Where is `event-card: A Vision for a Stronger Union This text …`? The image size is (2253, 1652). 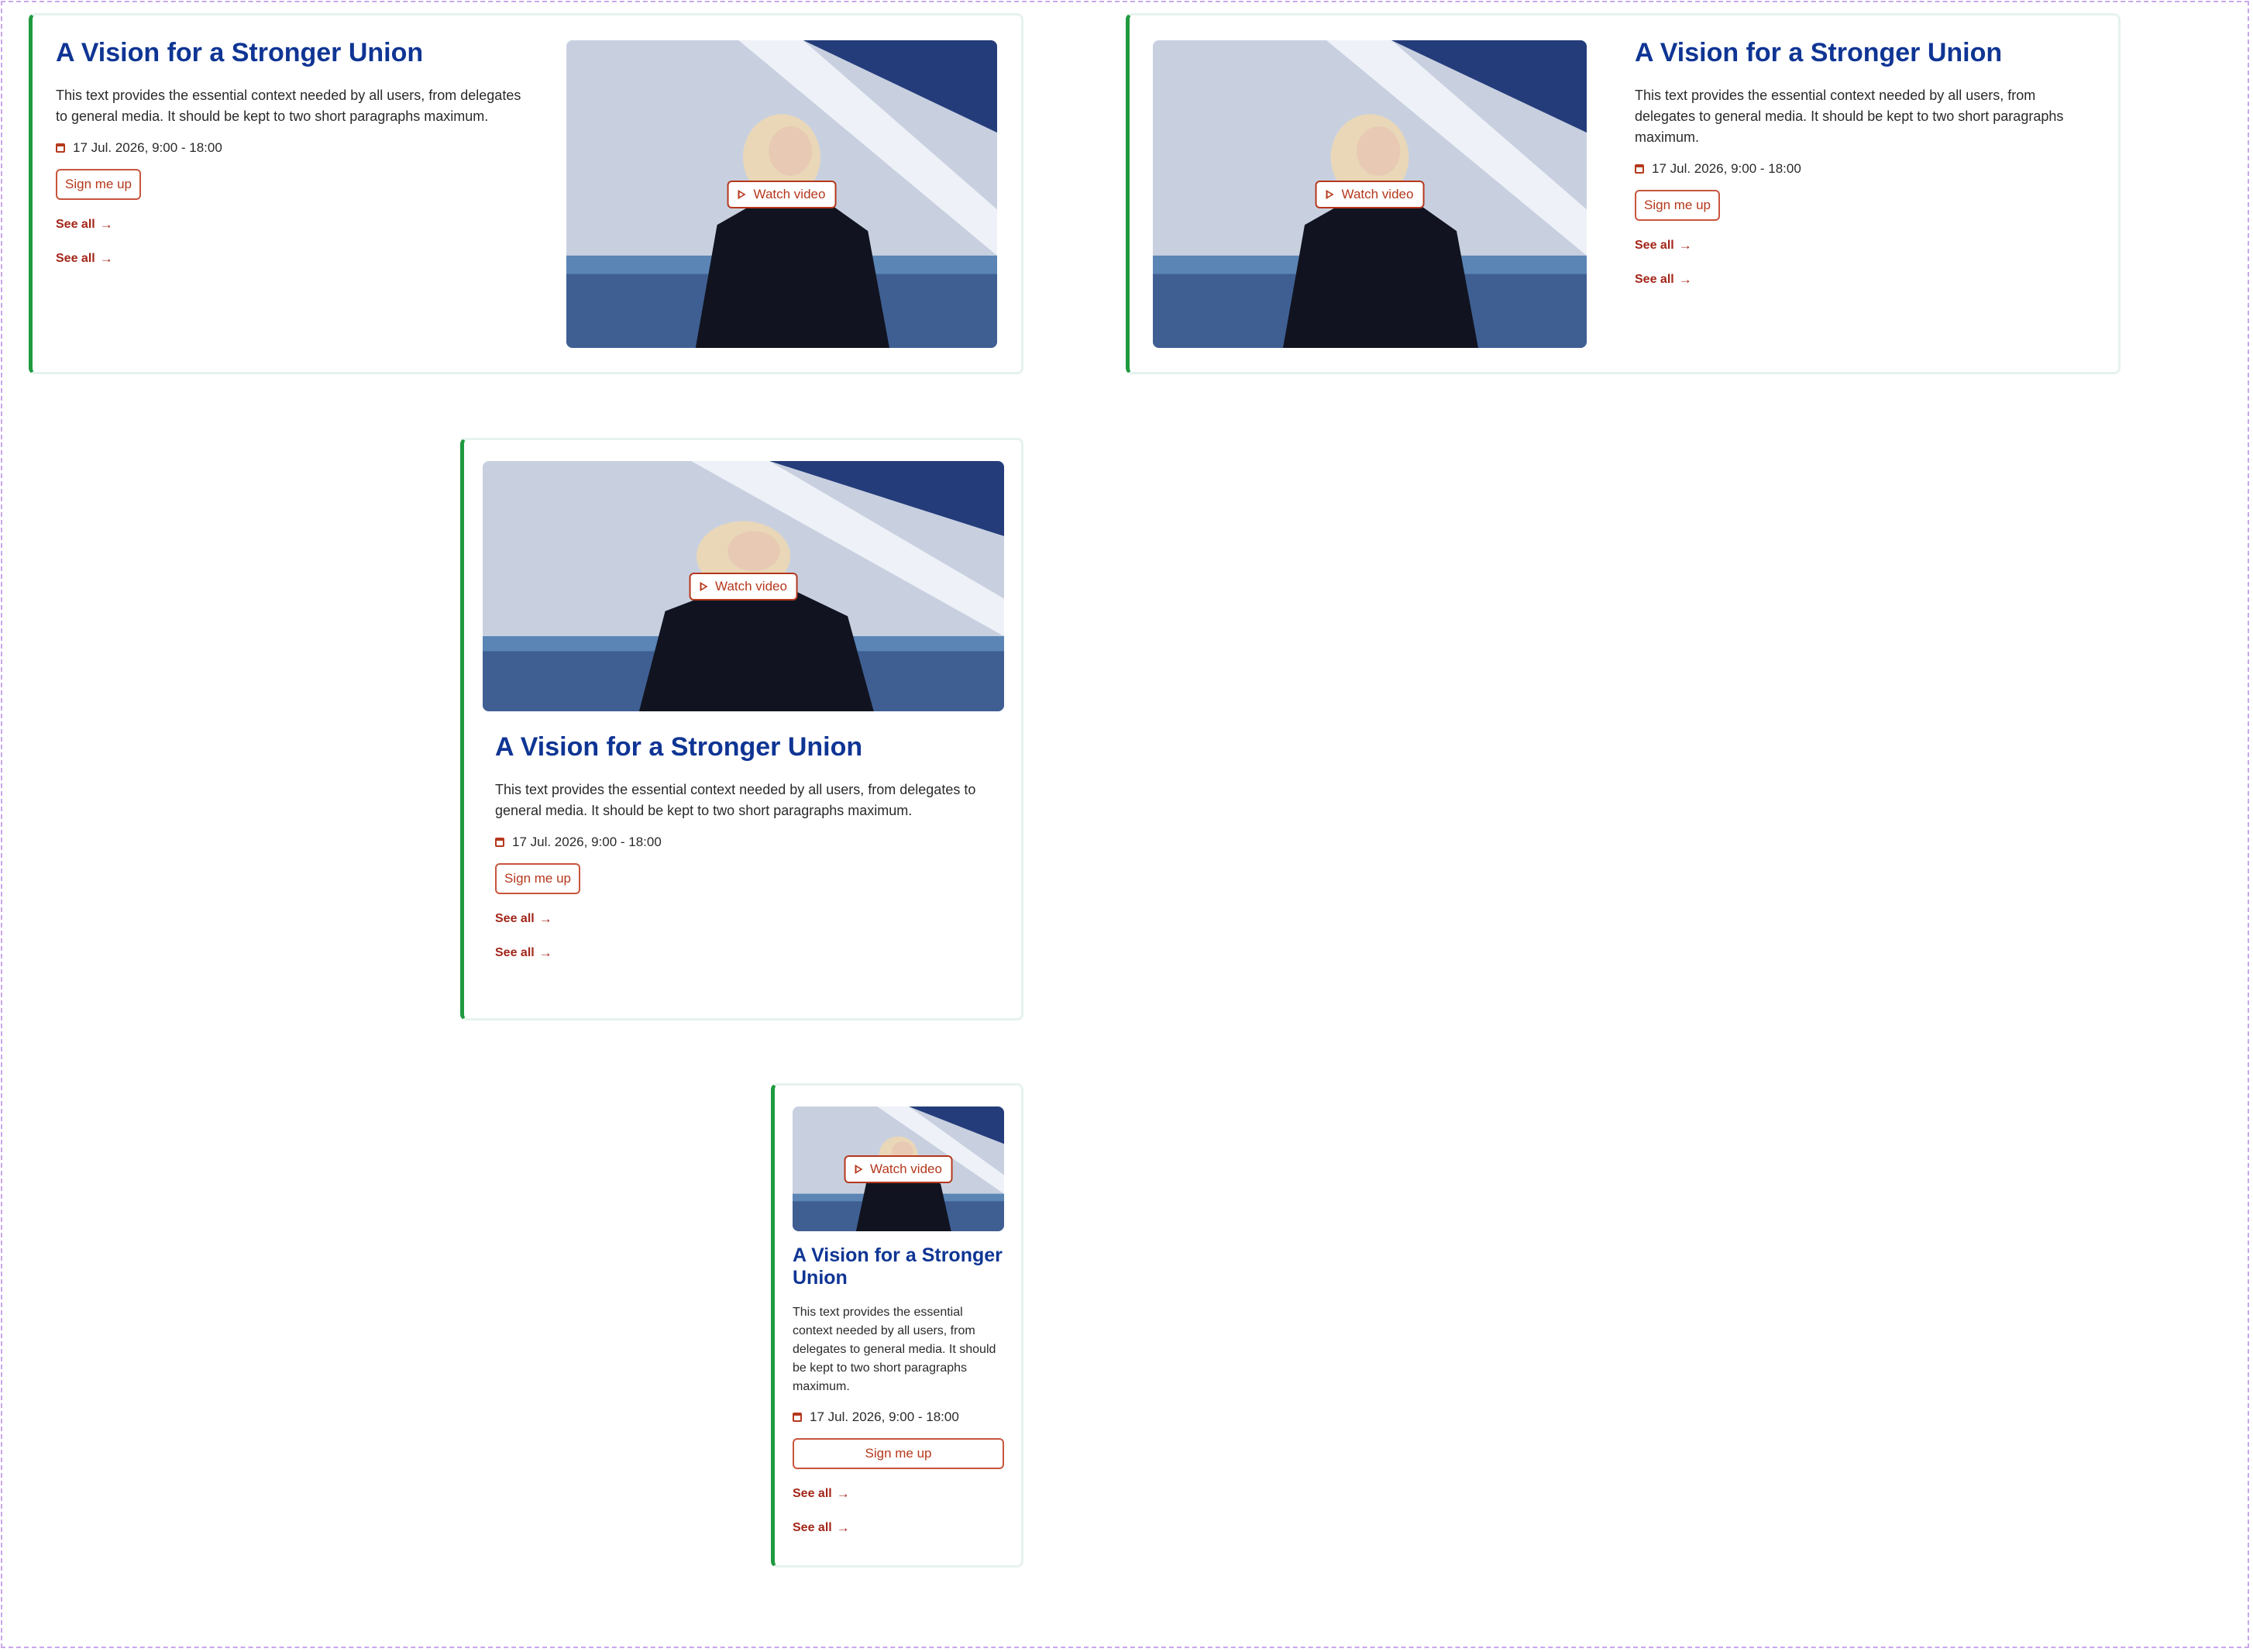 event-card: A Vision for a Stronger Union This text … is located at coordinates (526, 193).